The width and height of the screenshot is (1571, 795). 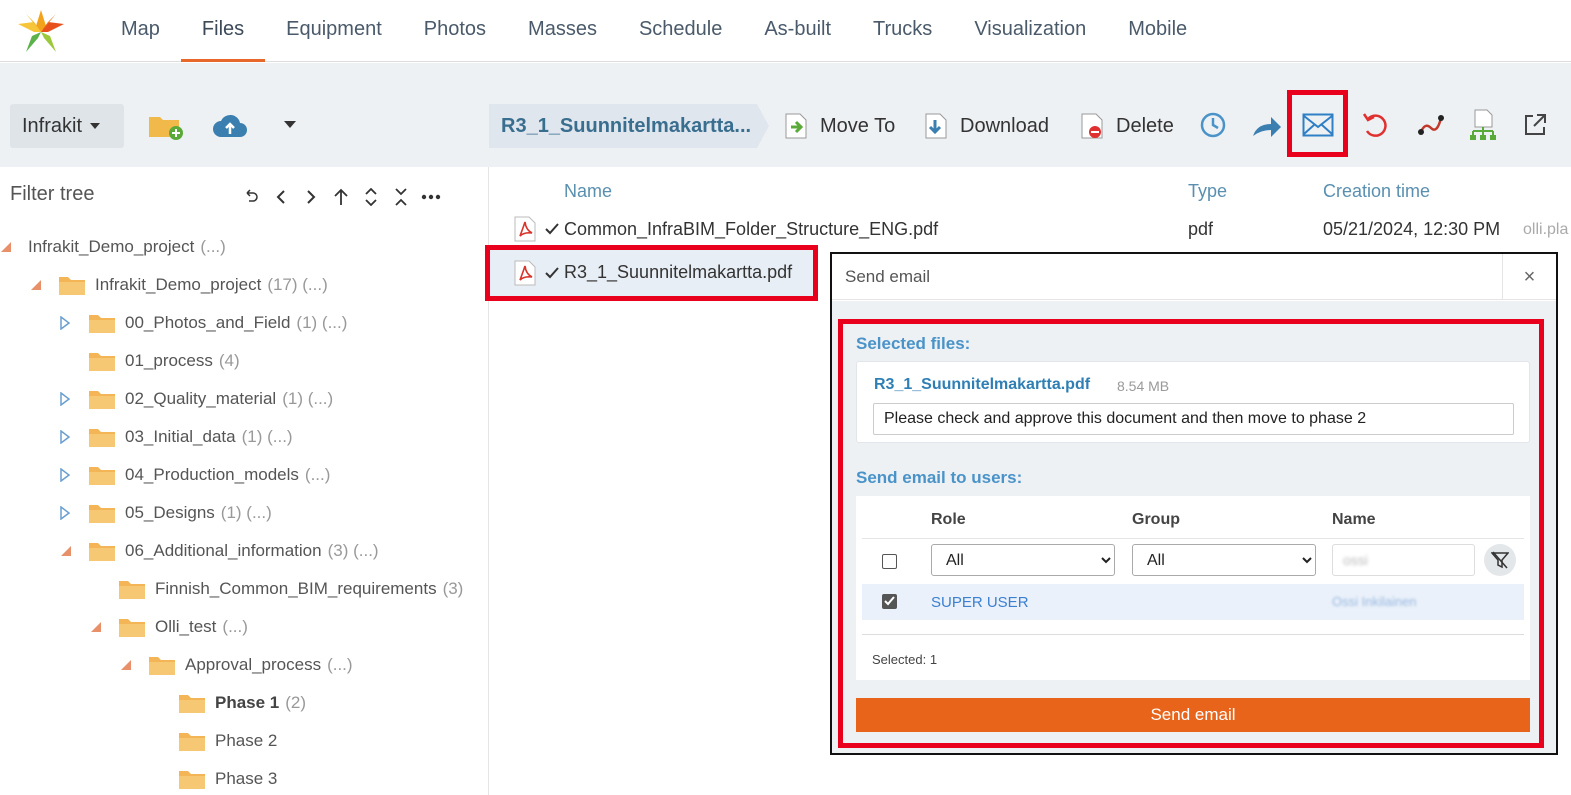 I want to click on tab-as-built: As-built, so click(x=797, y=31).